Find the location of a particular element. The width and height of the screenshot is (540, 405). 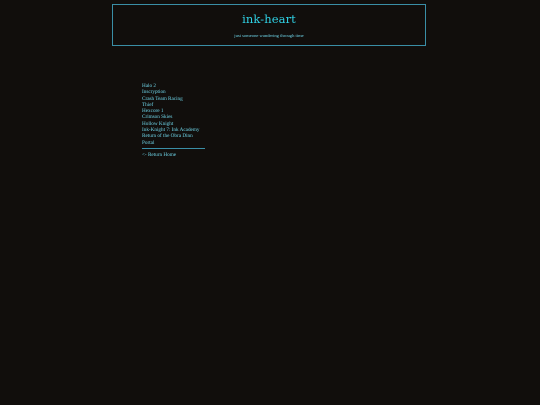

return-home-link: <- Return Home is located at coordinates (159, 155).